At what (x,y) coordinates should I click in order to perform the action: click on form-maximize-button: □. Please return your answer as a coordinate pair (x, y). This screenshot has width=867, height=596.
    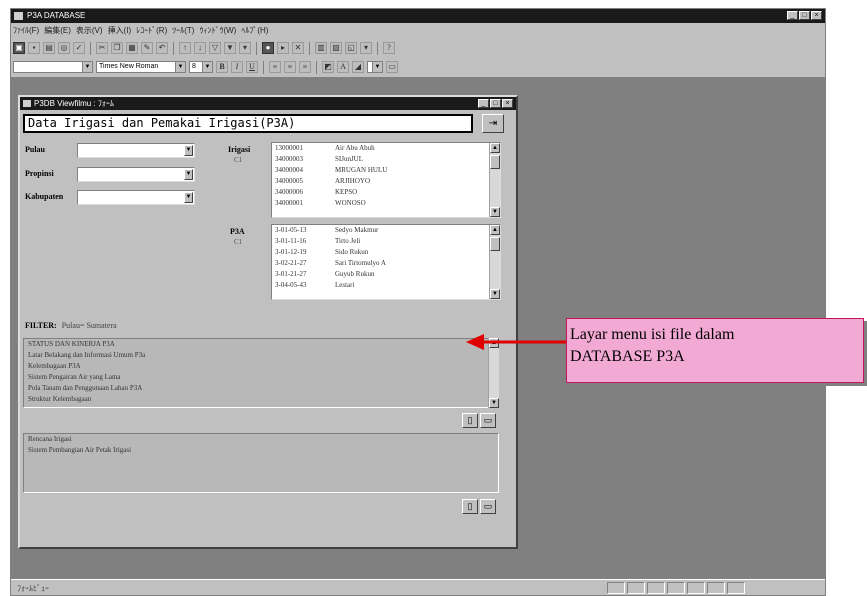
    Looking at the image, I should click on (495, 103).